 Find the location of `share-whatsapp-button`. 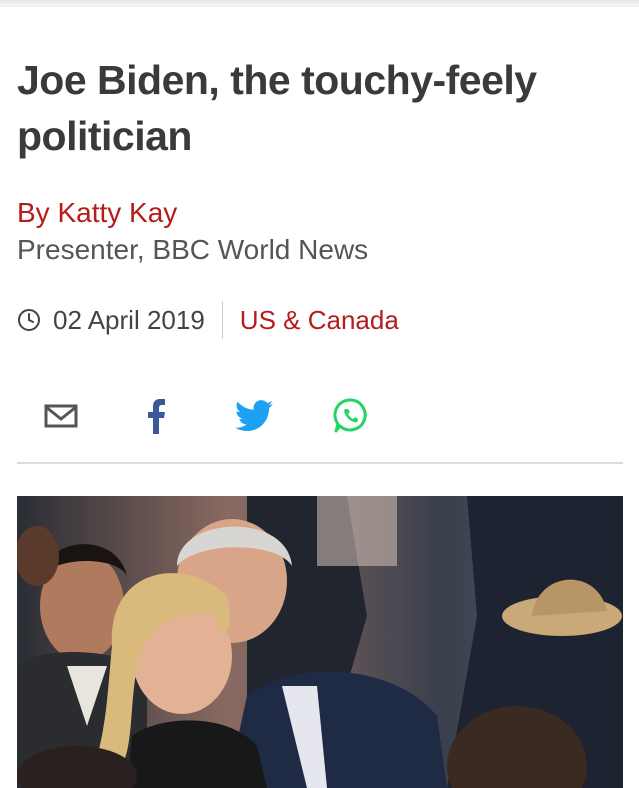

share-whatsapp-button is located at coordinates (351, 416).